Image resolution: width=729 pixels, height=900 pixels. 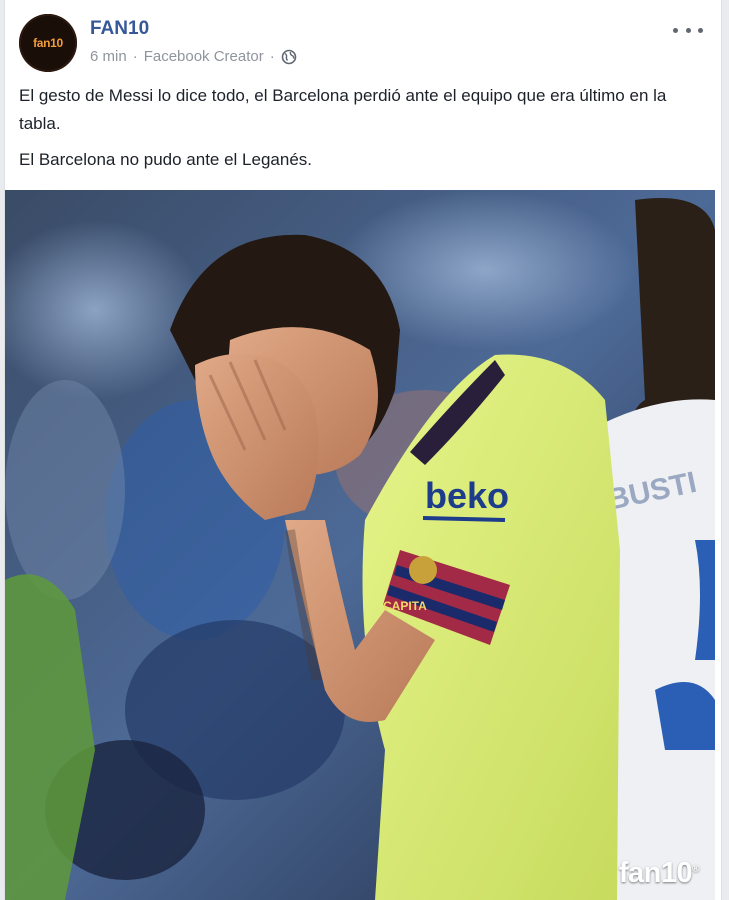 What do you see at coordinates (289, 57) in the screenshot?
I see `globe-icon` at bounding box center [289, 57].